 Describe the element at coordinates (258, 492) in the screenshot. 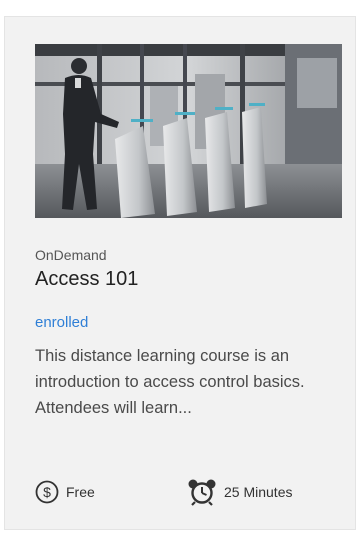

I see `duration-label: 25 Minutes` at that location.